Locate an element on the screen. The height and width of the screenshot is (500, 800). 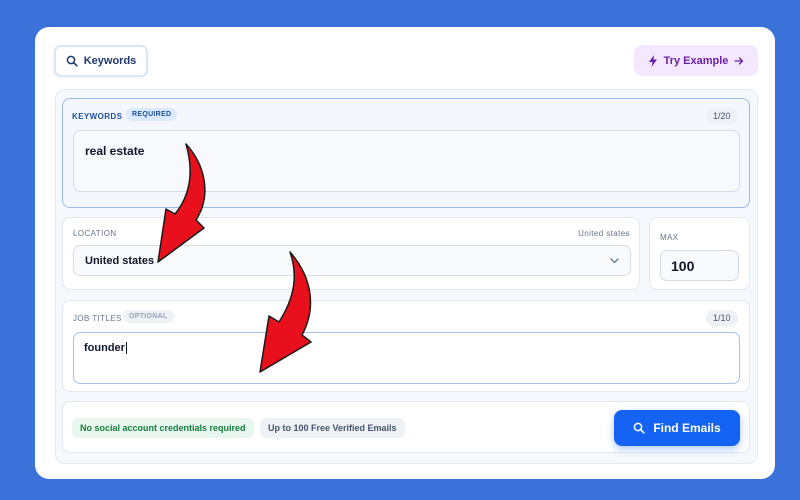
optional-badge: OPTIONAL is located at coordinates (148, 316).